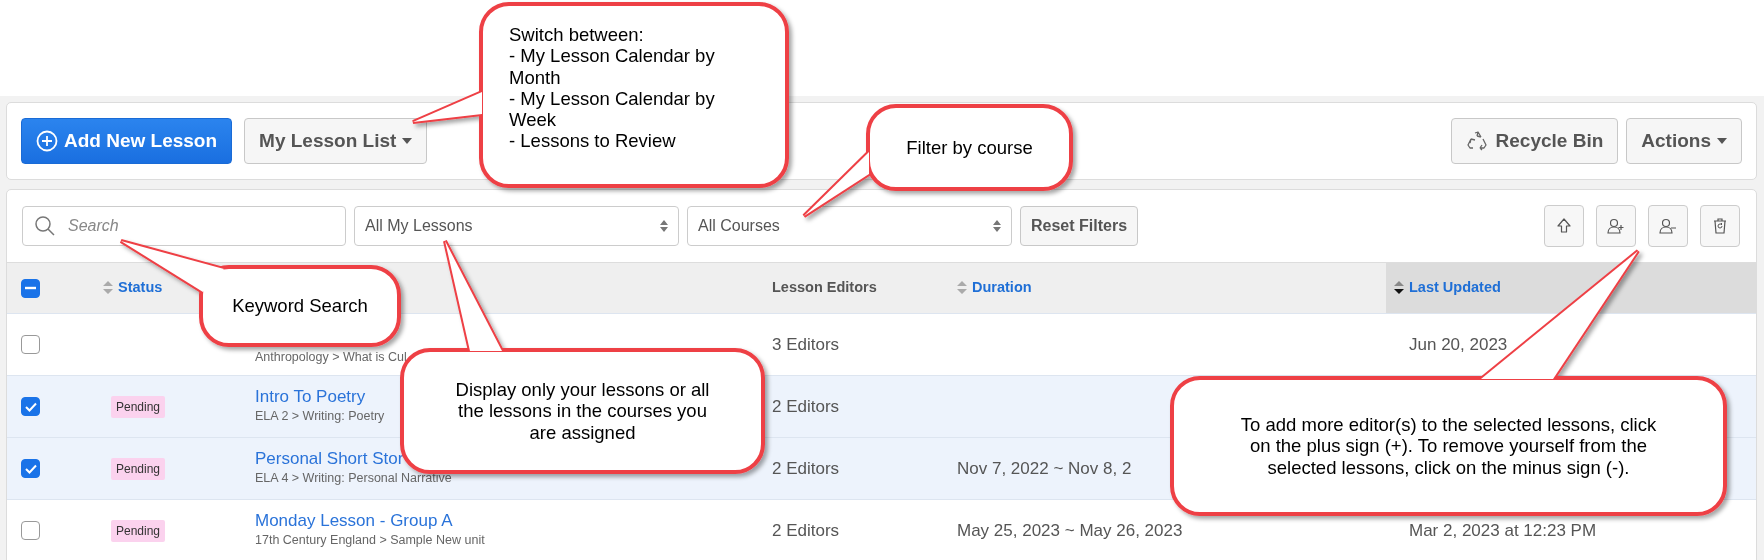 This screenshot has height=560, width=1764. I want to click on restore-trash-button, so click(1720, 226).